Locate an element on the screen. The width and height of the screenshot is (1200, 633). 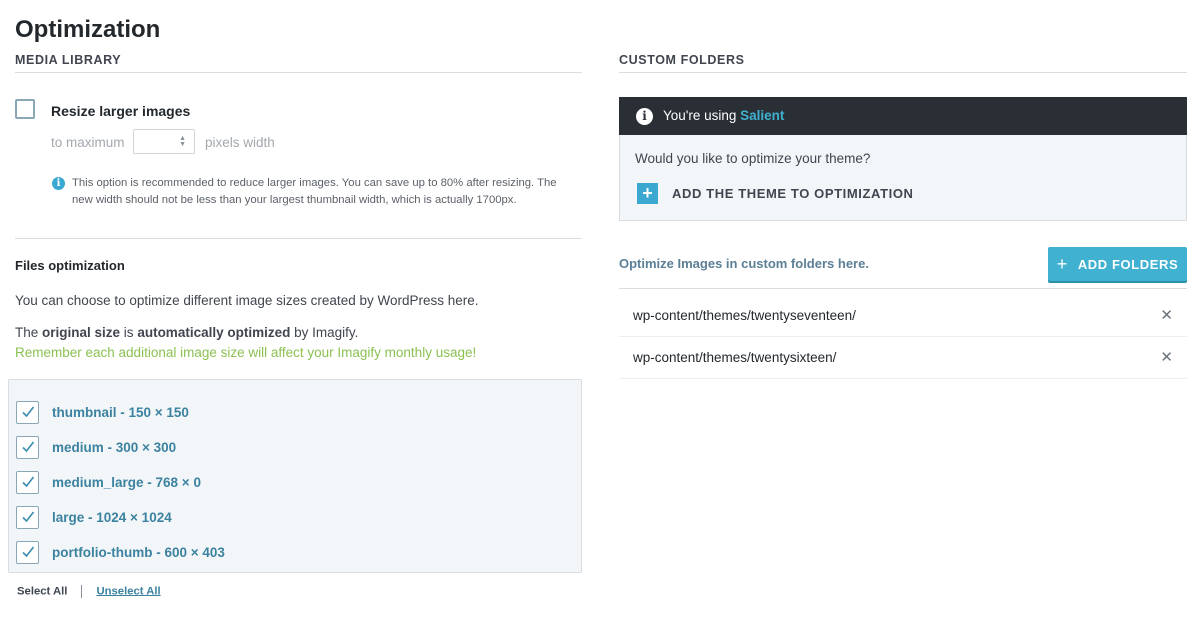
size-item: medium - 300 × 300 is located at coordinates (96, 447).